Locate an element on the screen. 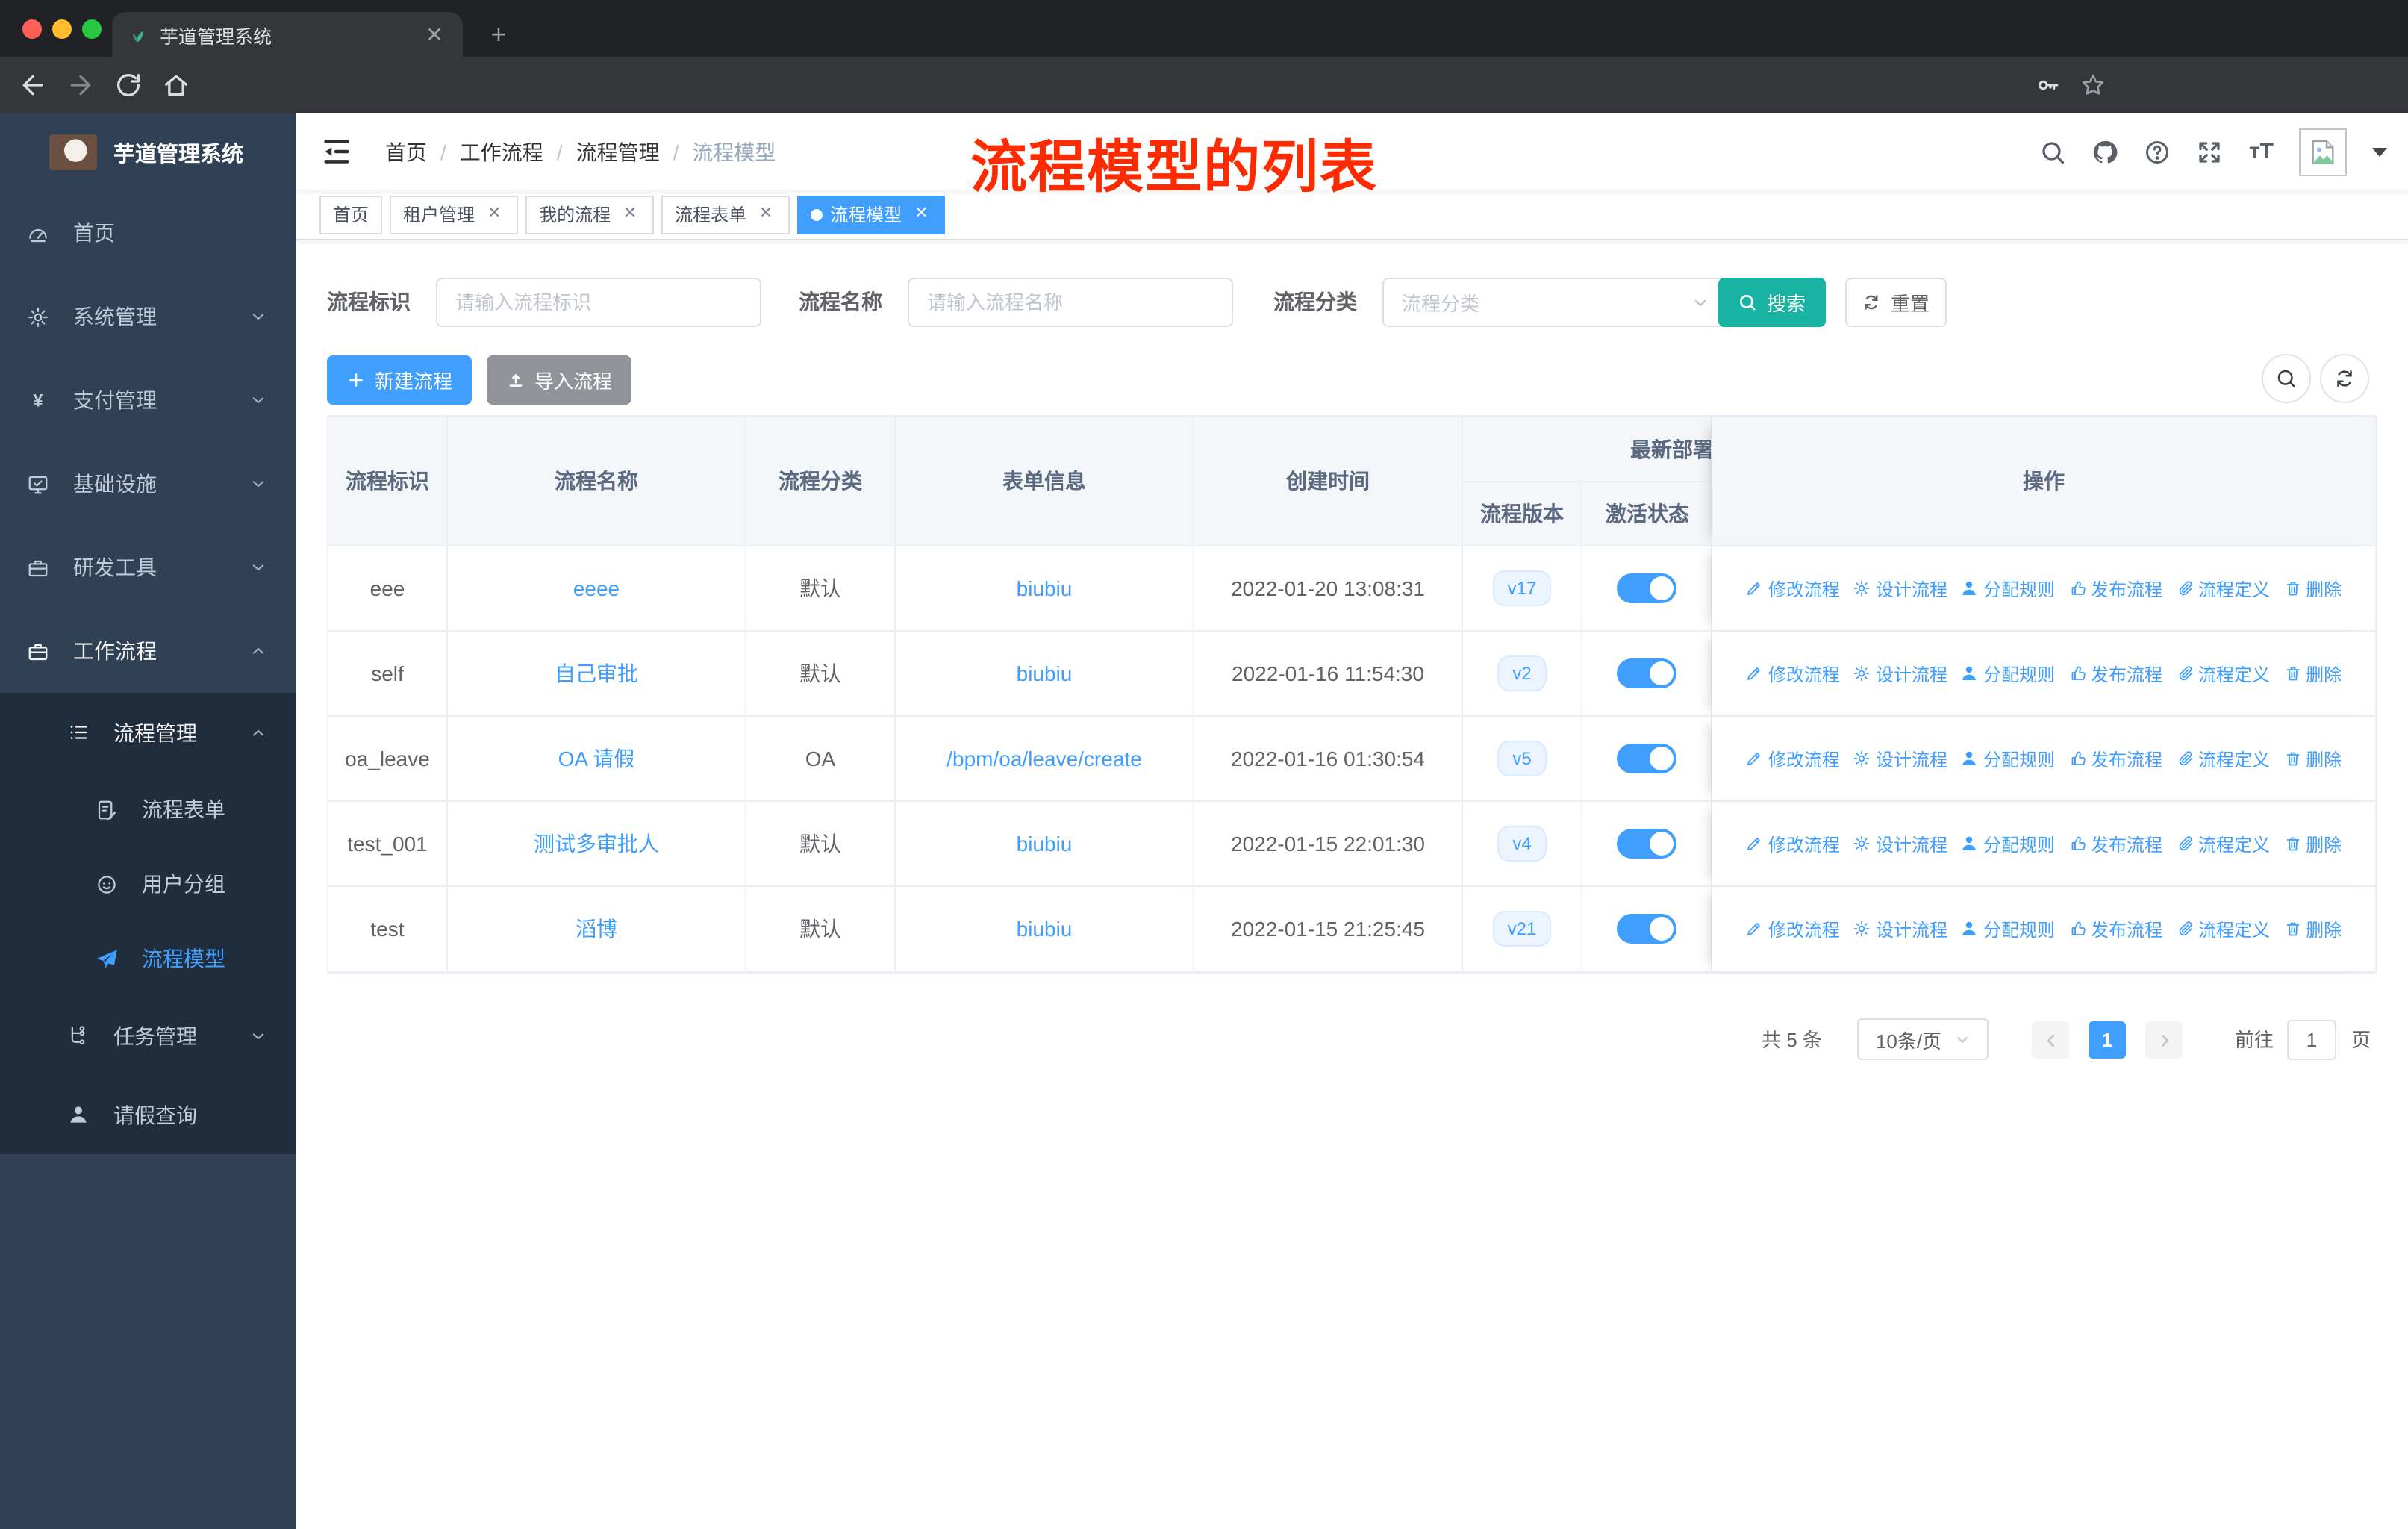 This screenshot has height=1529, width=2408. key-icon is located at coordinates (2048, 85).